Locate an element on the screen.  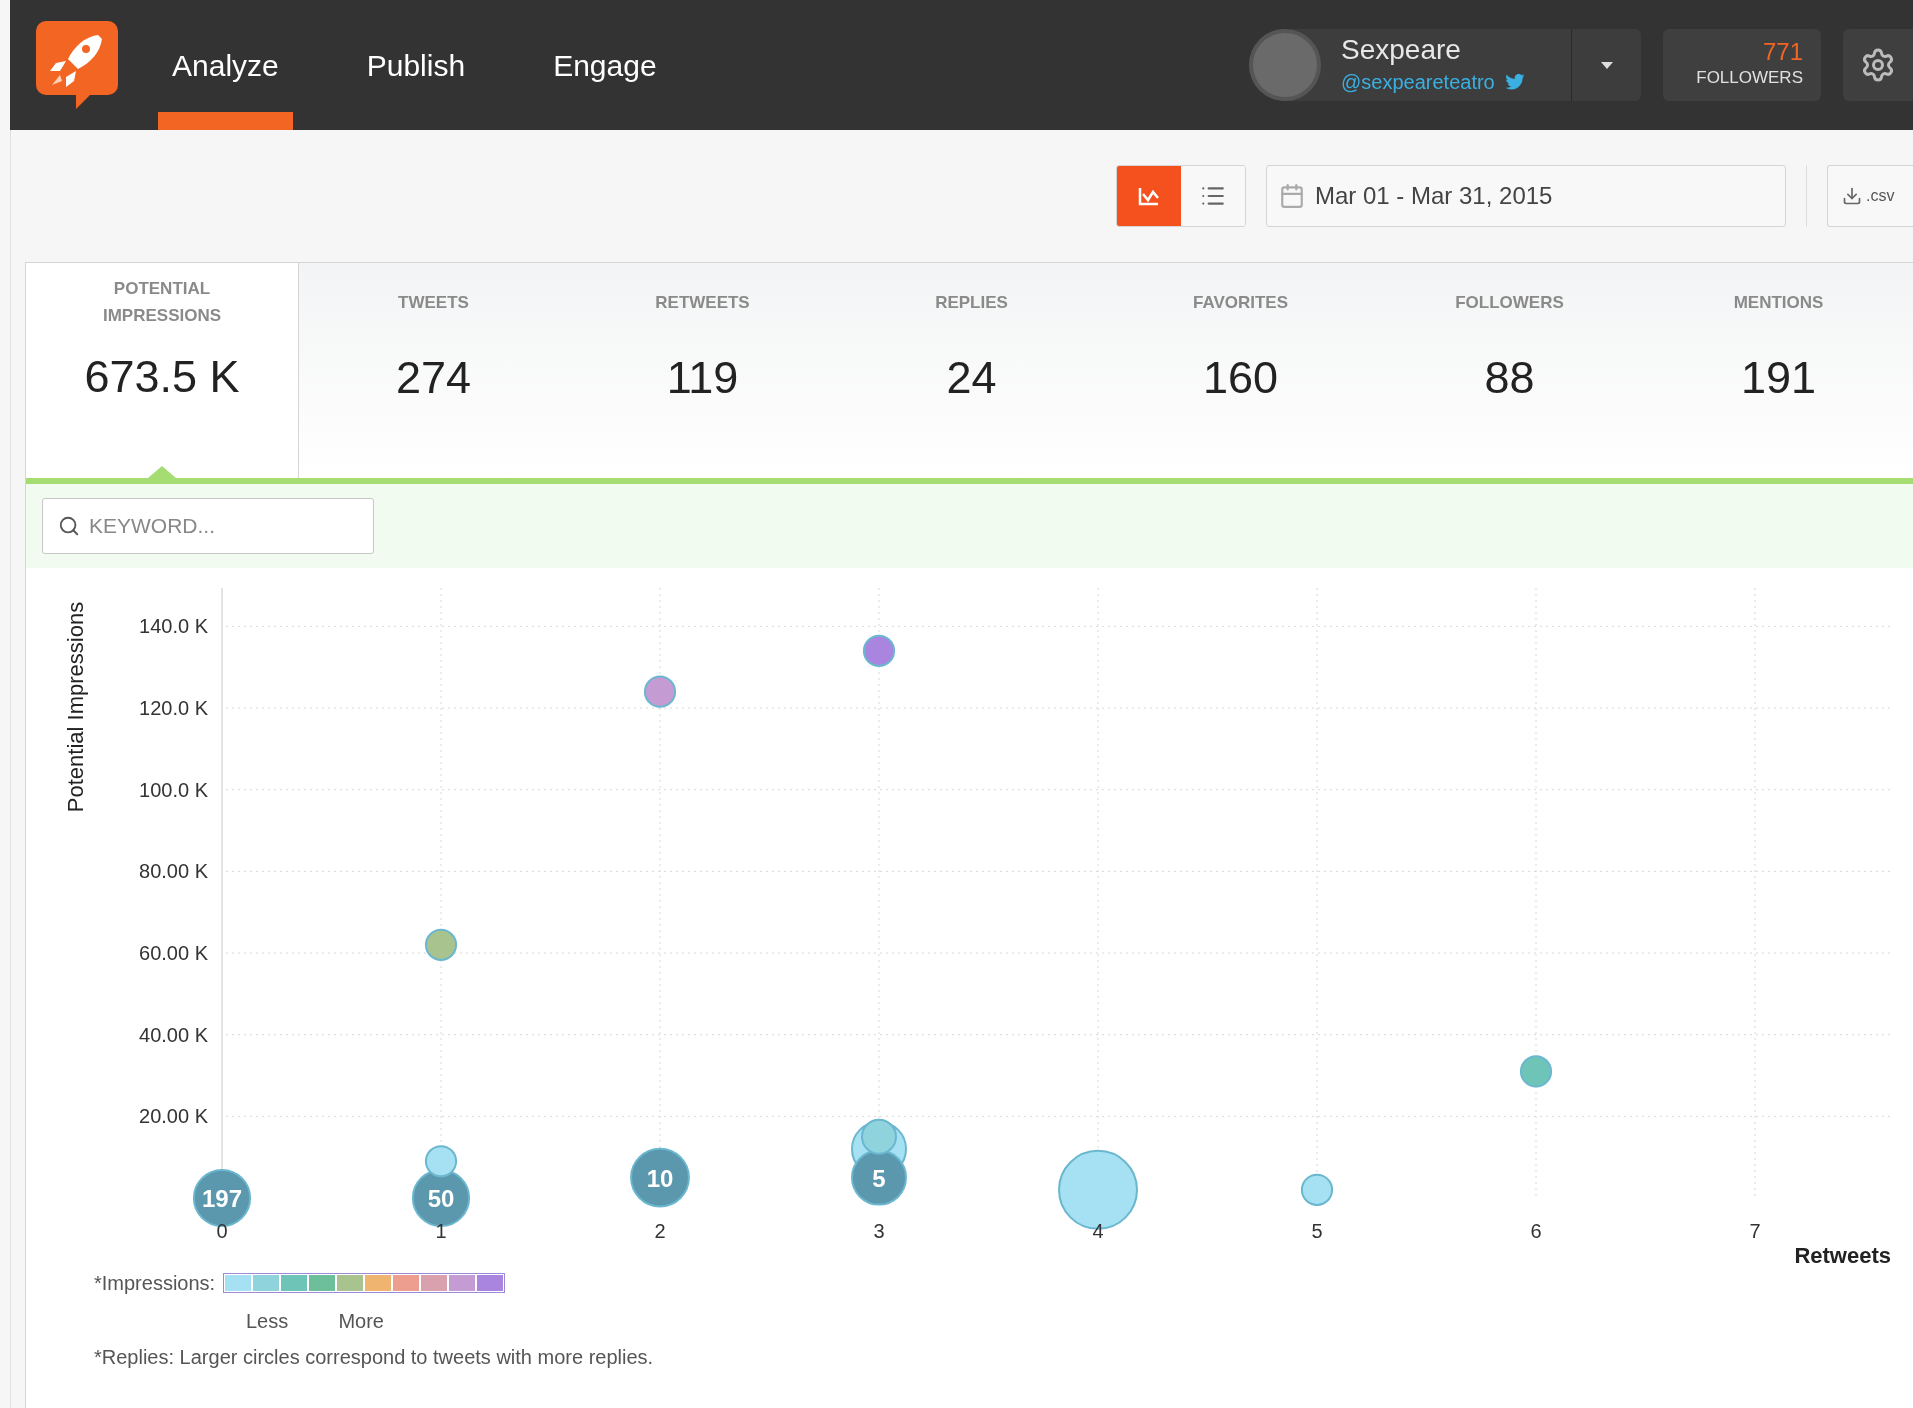
stat-label: FAVORITES is located at coordinates (1240, 303).